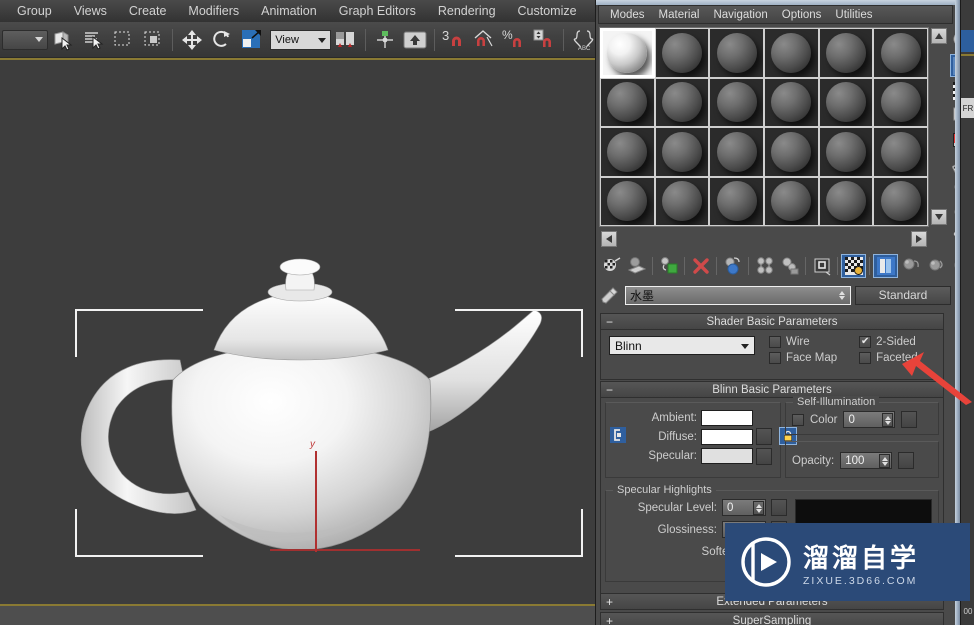 This screenshot has height=625, width=974. Describe the element at coordinates (888, 342) in the screenshot. I see `two-sided-checkbox-row: 2-Sided` at that location.